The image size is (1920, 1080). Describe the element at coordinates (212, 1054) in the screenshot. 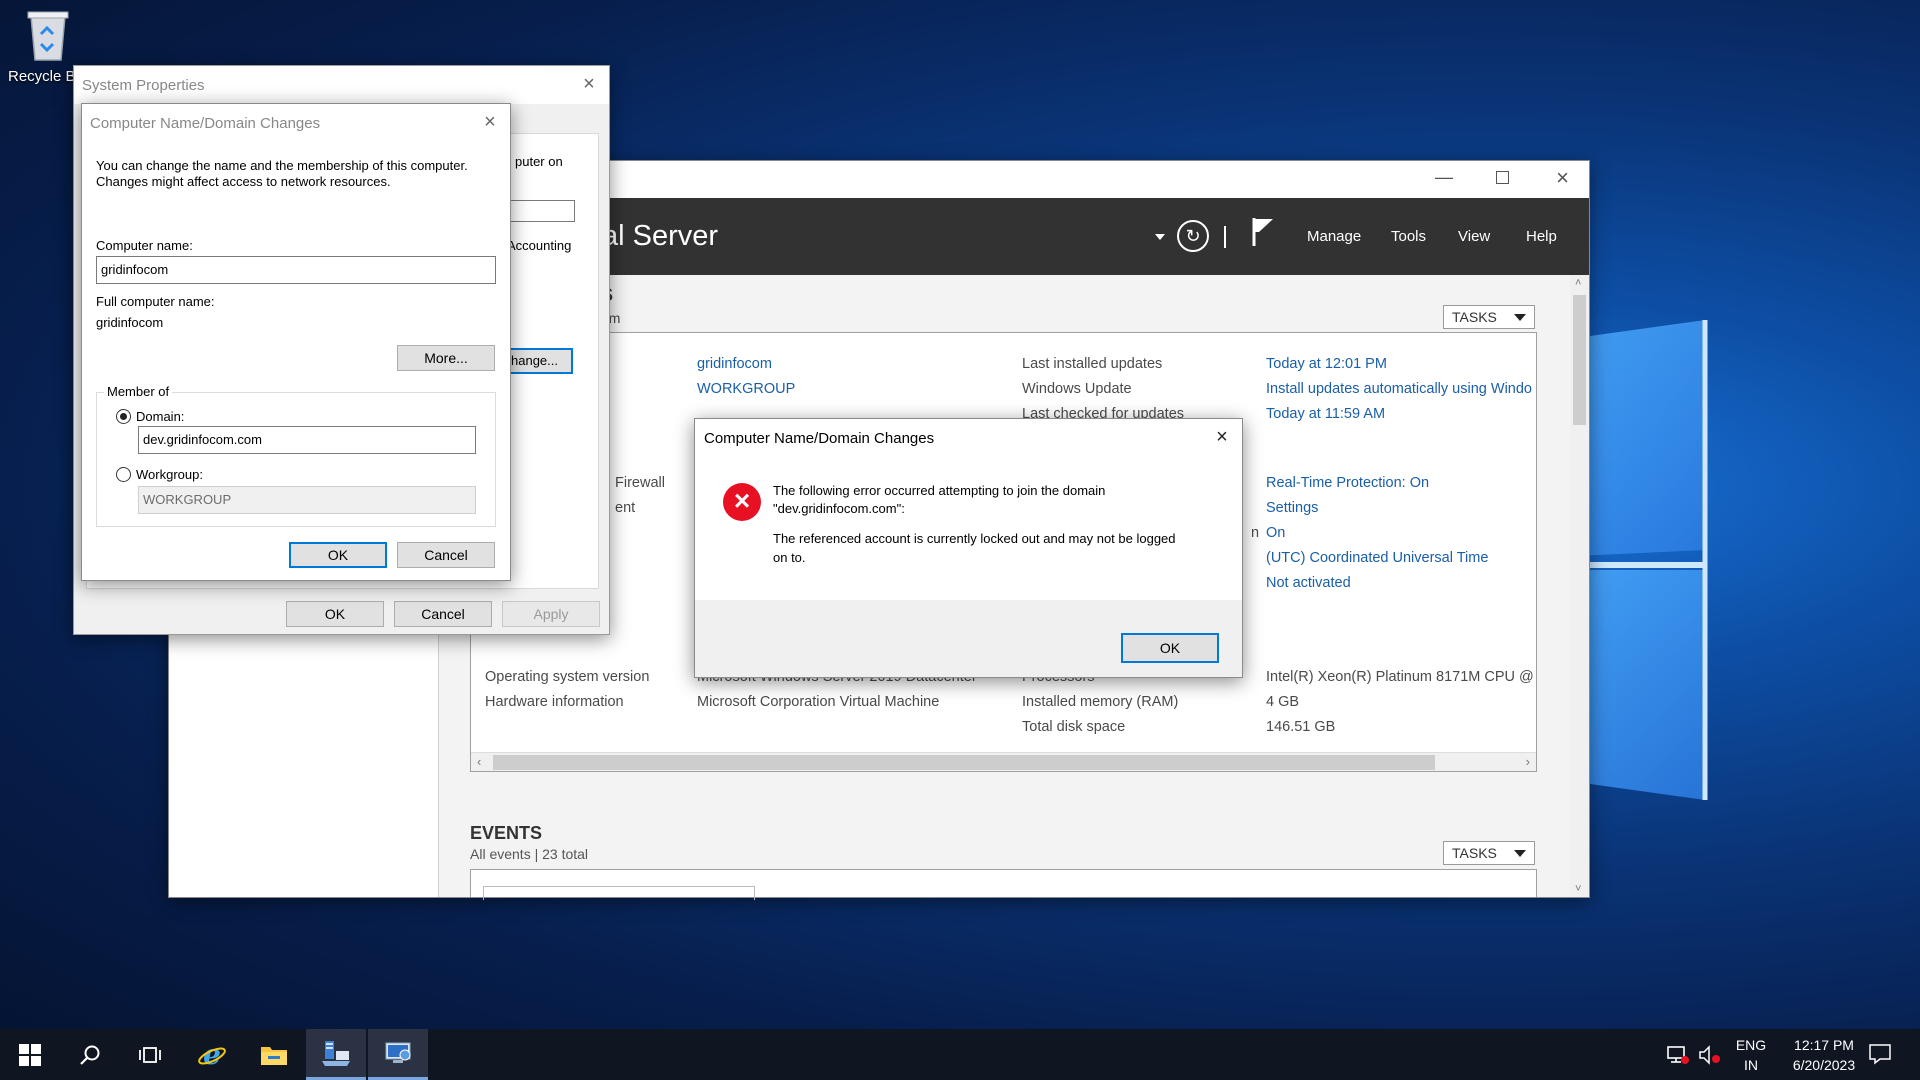

I see `taskbar-internet-explorer: e` at that location.